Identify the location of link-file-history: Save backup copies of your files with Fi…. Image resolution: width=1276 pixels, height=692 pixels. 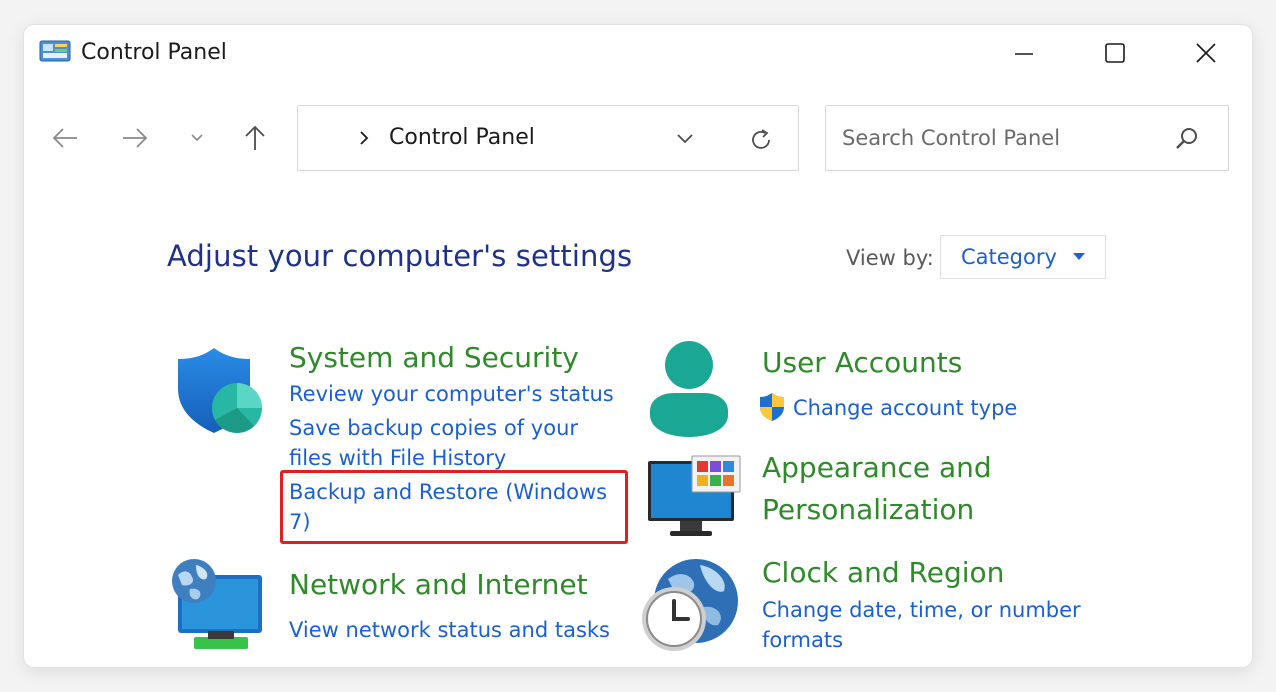
(449, 443).